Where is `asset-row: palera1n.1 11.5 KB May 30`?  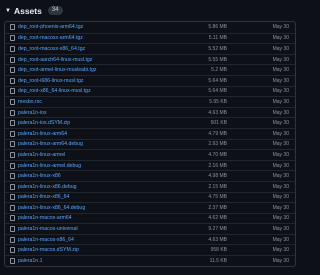 asset-row: palera1n.1 11.5 KB May 30 is located at coordinates (150, 260).